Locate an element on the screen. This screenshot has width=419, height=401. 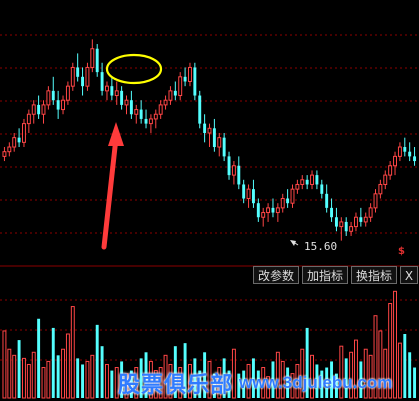
min-price-label: 15.60 is located at coordinates (320, 246).